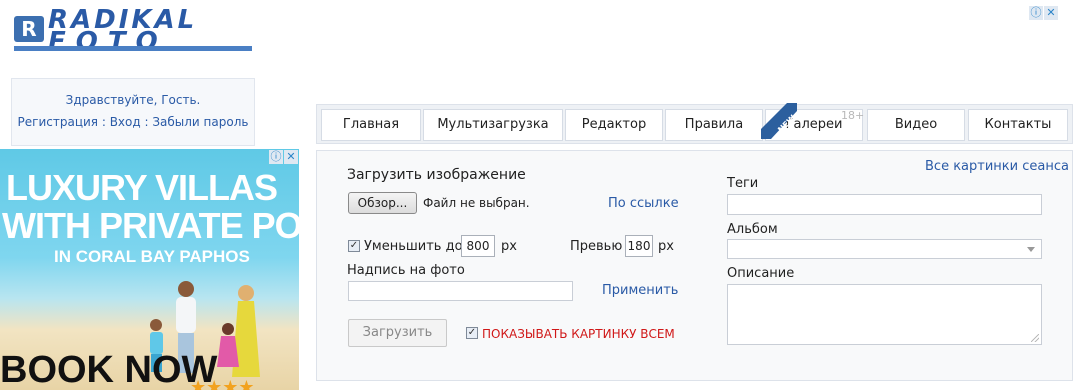 This screenshot has height=390, width=1079. What do you see at coordinates (397, 333) in the screenshot?
I see `upload-button: Загрузить` at bounding box center [397, 333].